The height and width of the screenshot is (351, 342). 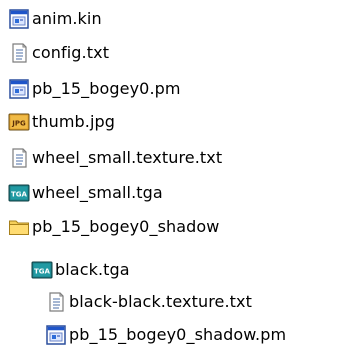 I want to click on file-item-anim-kin: anim.kin, so click(x=55, y=19).